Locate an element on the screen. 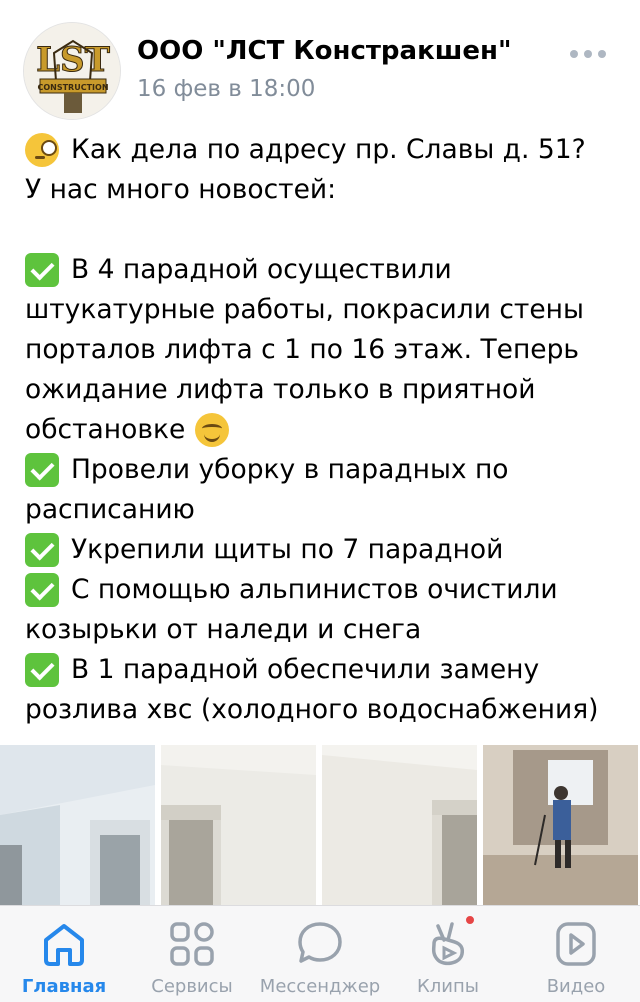 This screenshot has width=640, height=1002. post-line: Укрепили щиты по 7 парадной is located at coordinates (325, 550).